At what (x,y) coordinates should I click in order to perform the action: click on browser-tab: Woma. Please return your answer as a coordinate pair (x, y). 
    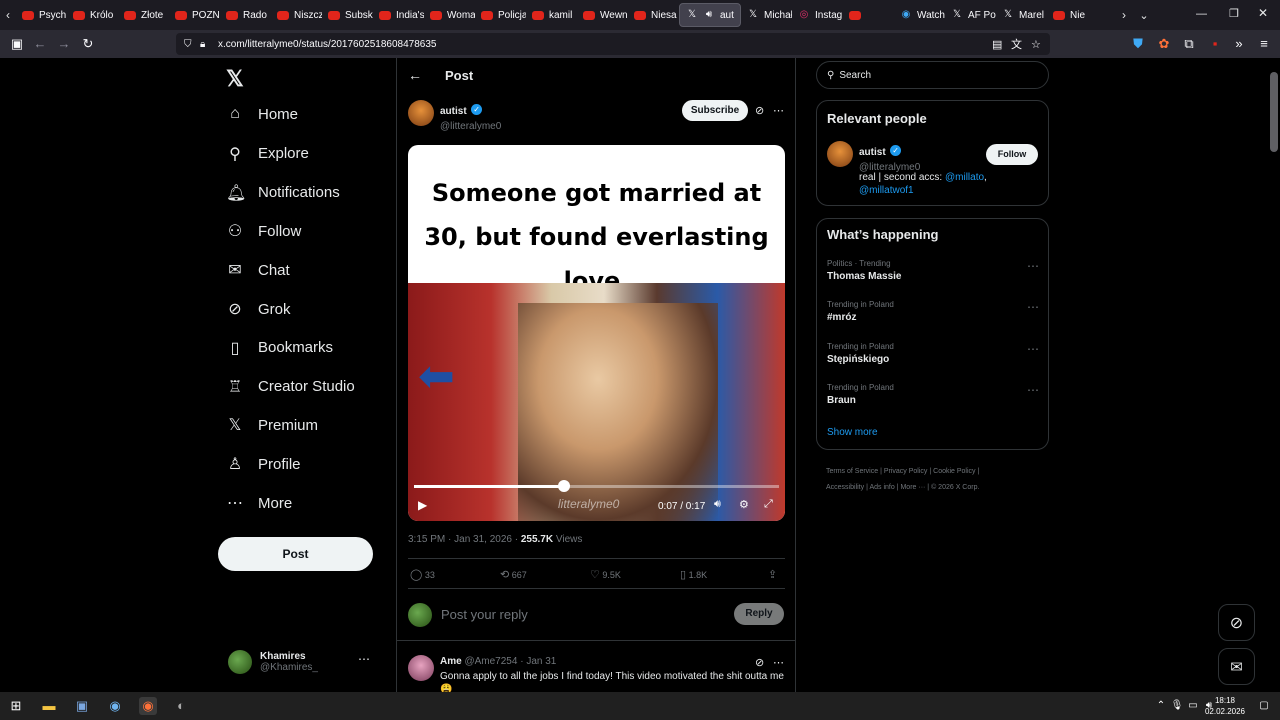
    Looking at the image, I should click on (449, 15).